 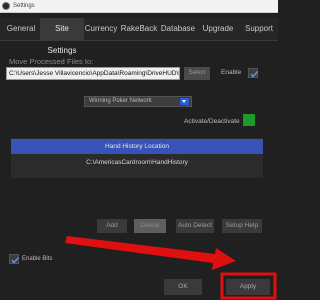 What do you see at coordinates (195, 226) in the screenshot?
I see `auto-detect-button: Auto Detect` at bounding box center [195, 226].